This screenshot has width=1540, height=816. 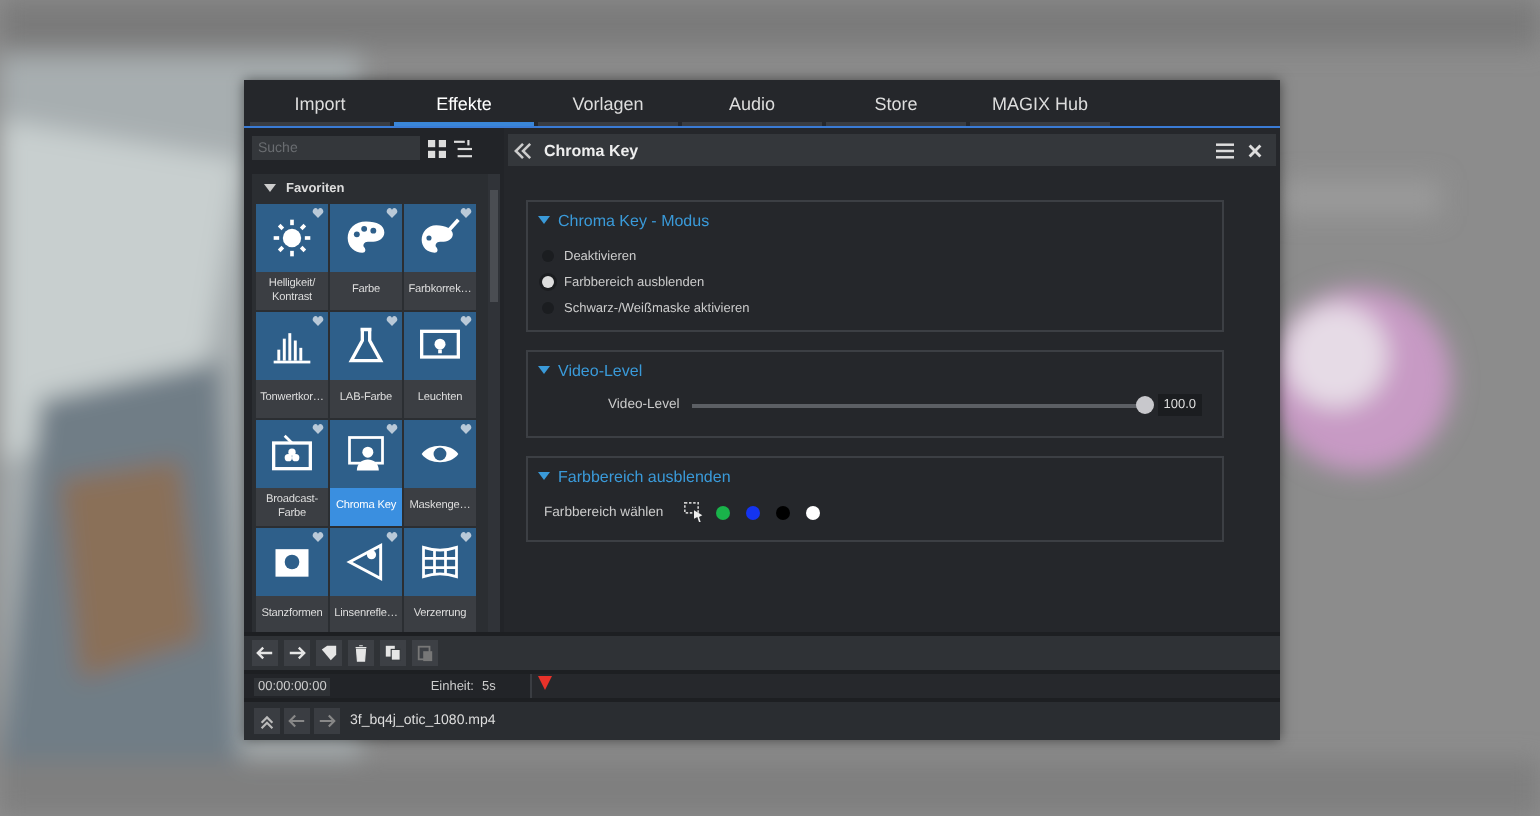 I want to click on trash-icon, so click(x=361, y=653).